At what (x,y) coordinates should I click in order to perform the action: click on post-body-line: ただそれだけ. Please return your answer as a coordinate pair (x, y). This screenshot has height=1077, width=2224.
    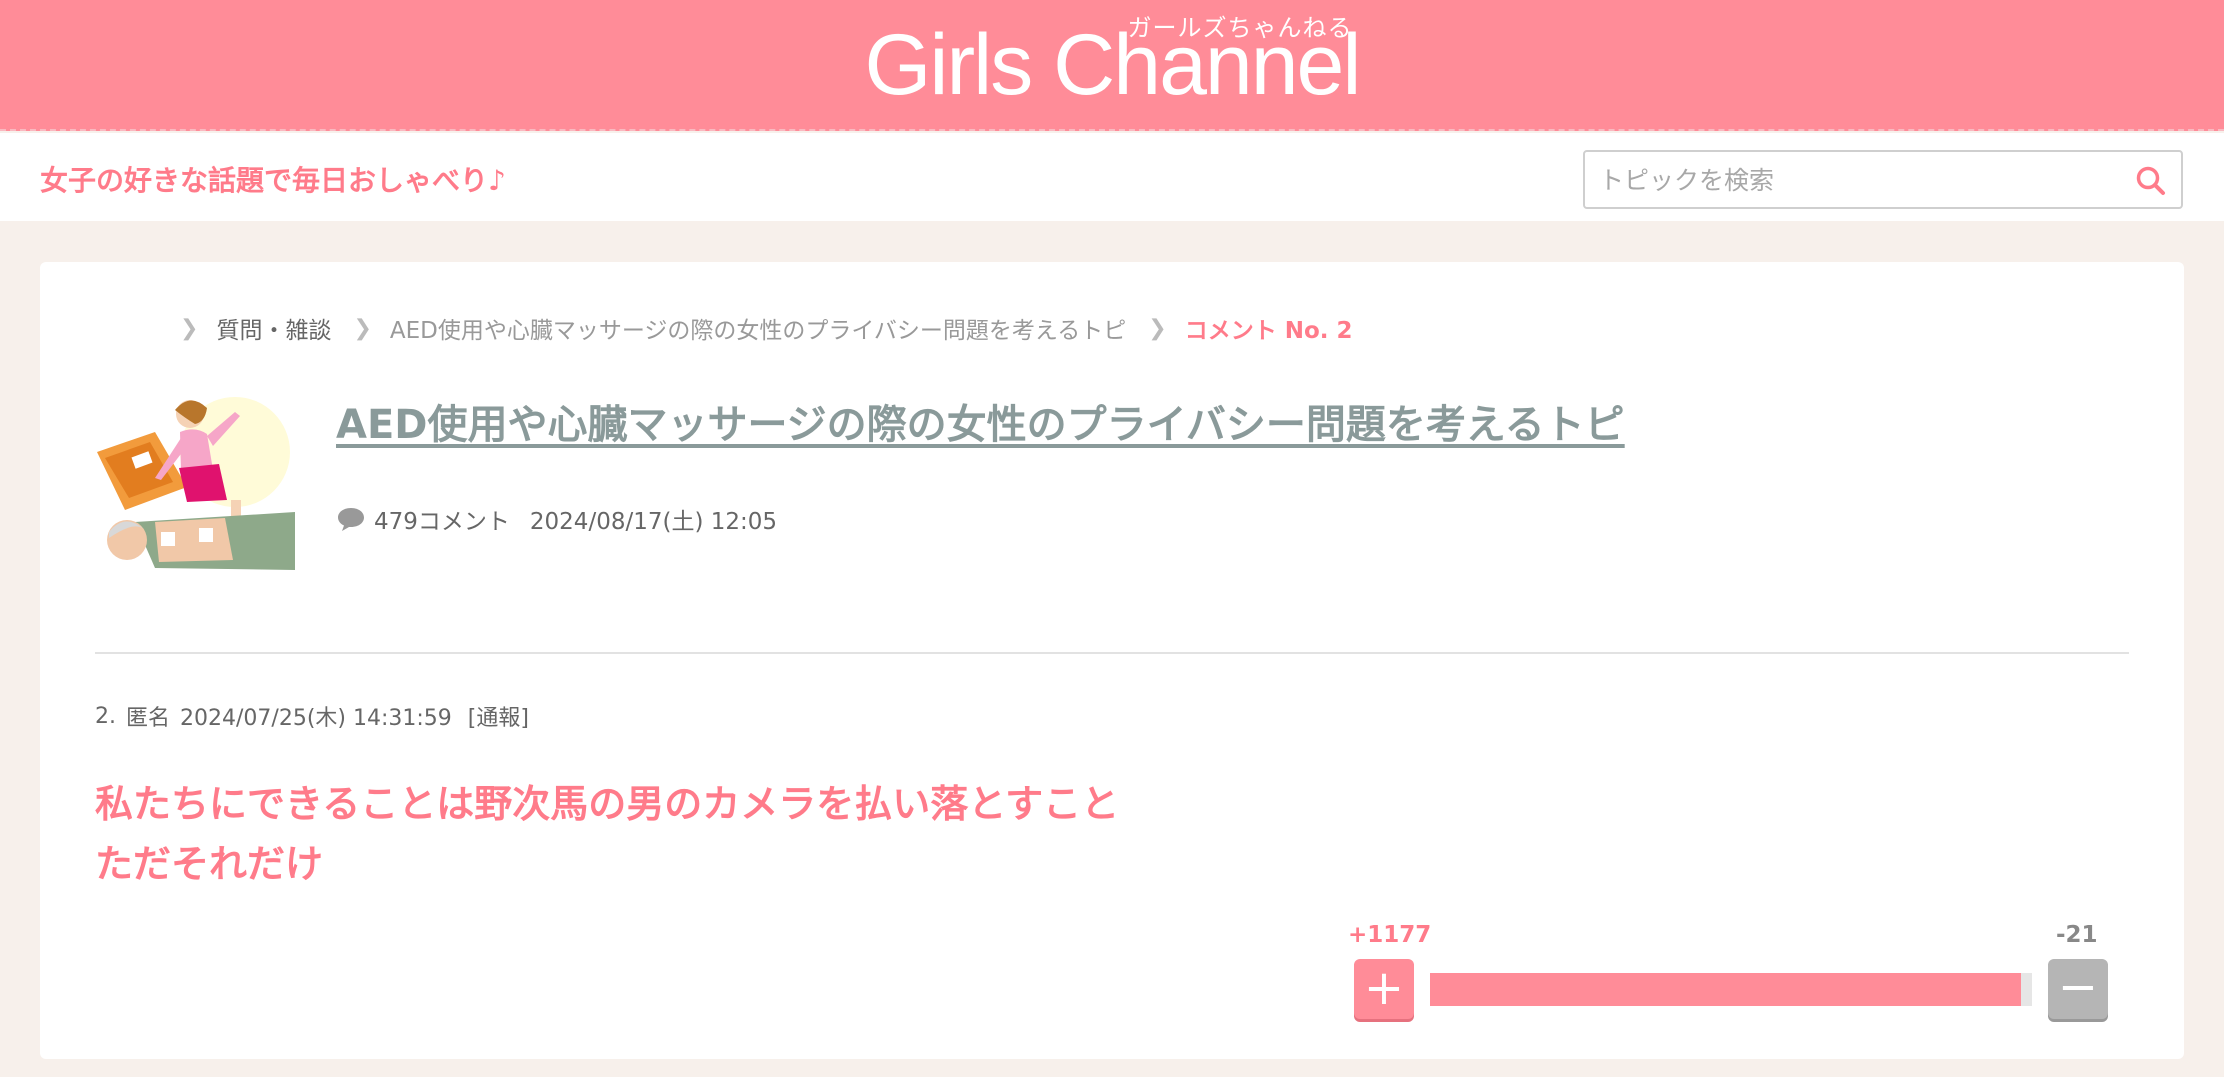
    Looking at the image, I should click on (209, 864).